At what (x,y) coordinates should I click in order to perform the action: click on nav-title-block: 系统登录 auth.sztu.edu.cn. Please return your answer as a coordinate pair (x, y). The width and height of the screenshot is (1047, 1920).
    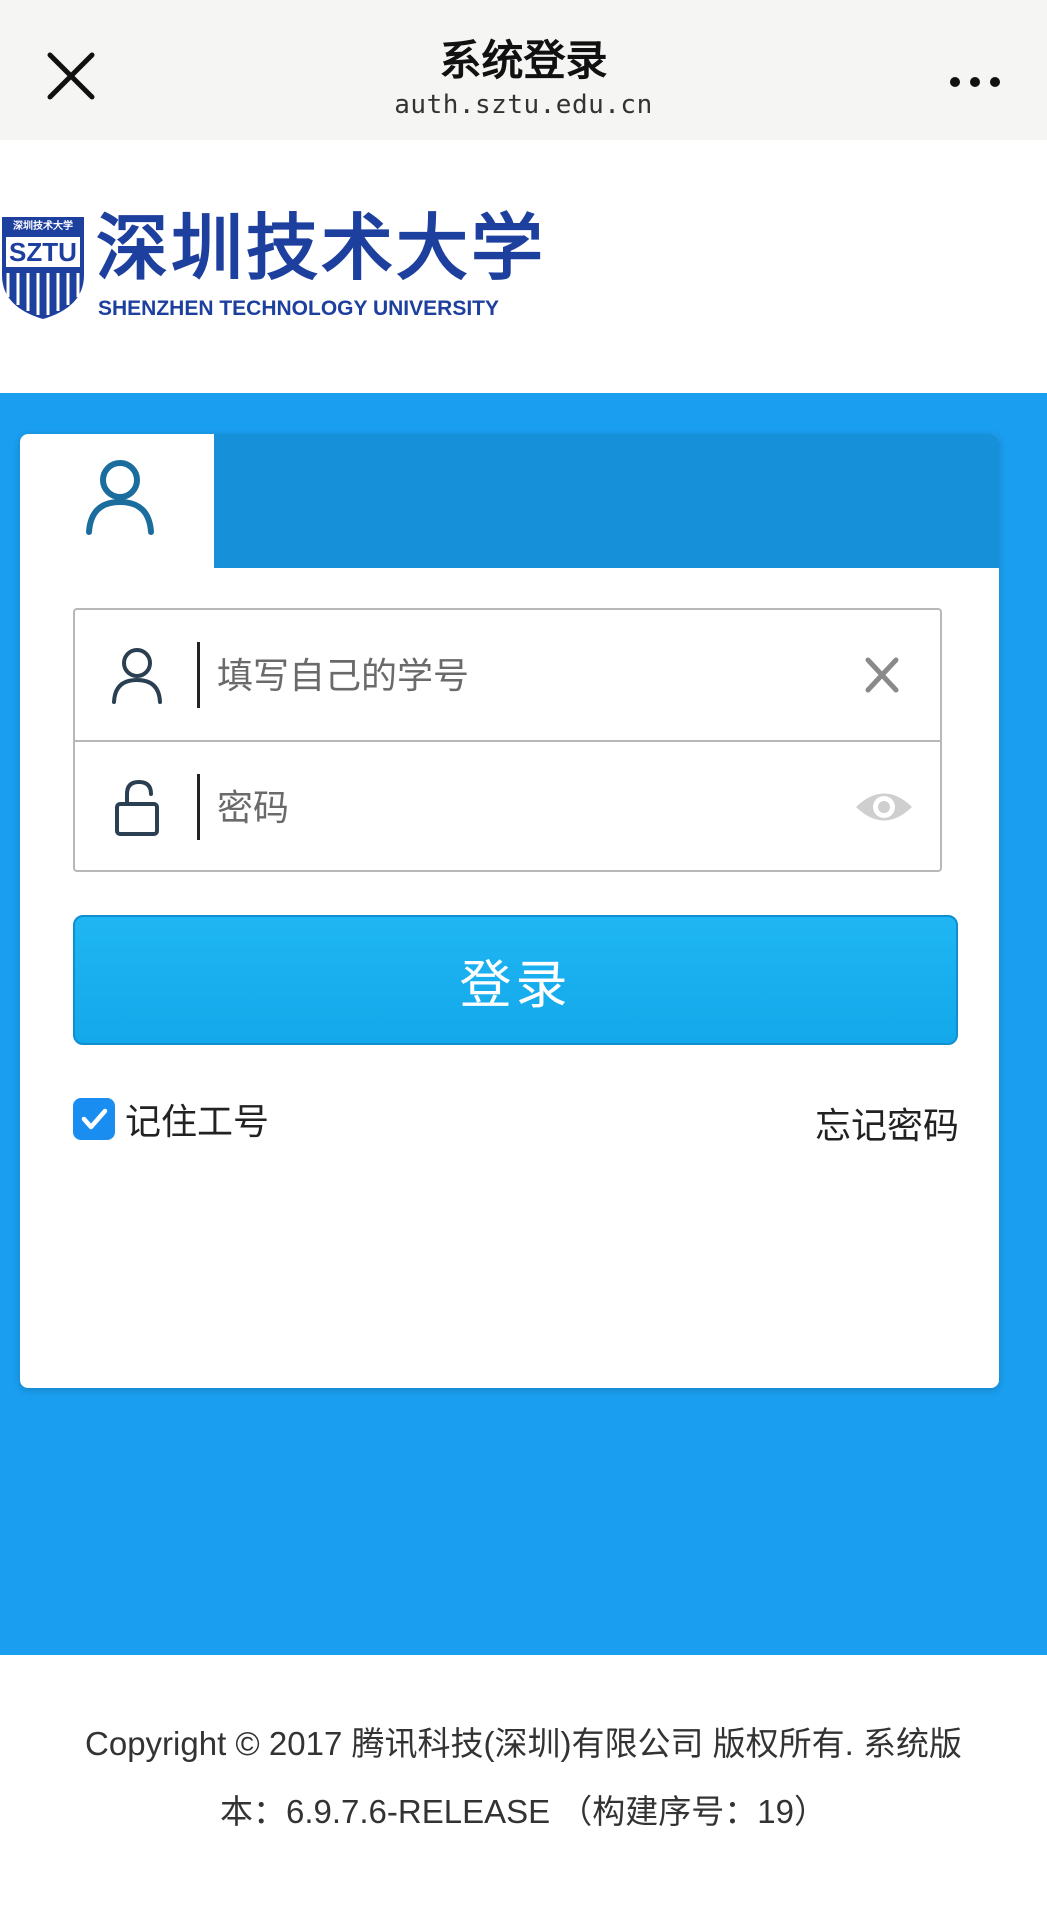
    Looking at the image, I should click on (523, 78).